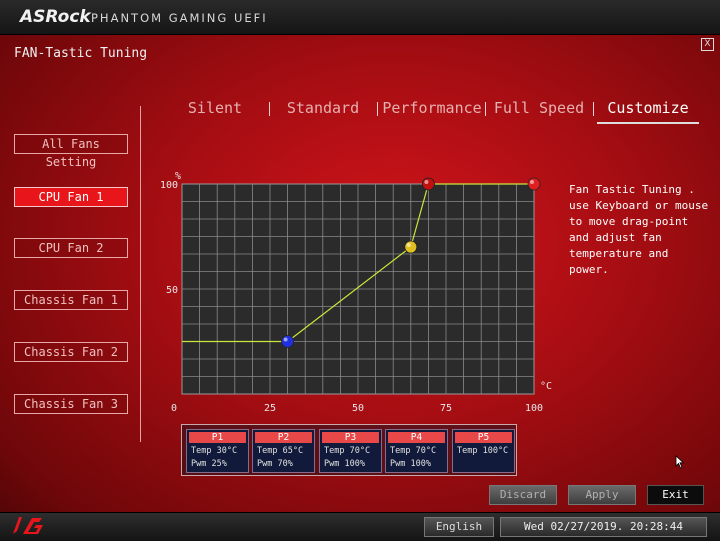 The width and height of the screenshot is (720, 541). I want to click on mouse-cursor-icon, so click(680, 462).